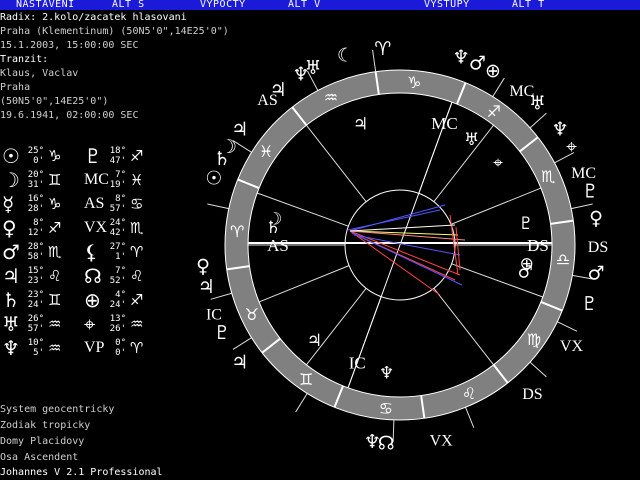 This screenshot has width=640, height=480. What do you see at coordinates (222, 333) in the screenshot?
I see `outer-label-12: ♇` at bounding box center [222, 333].